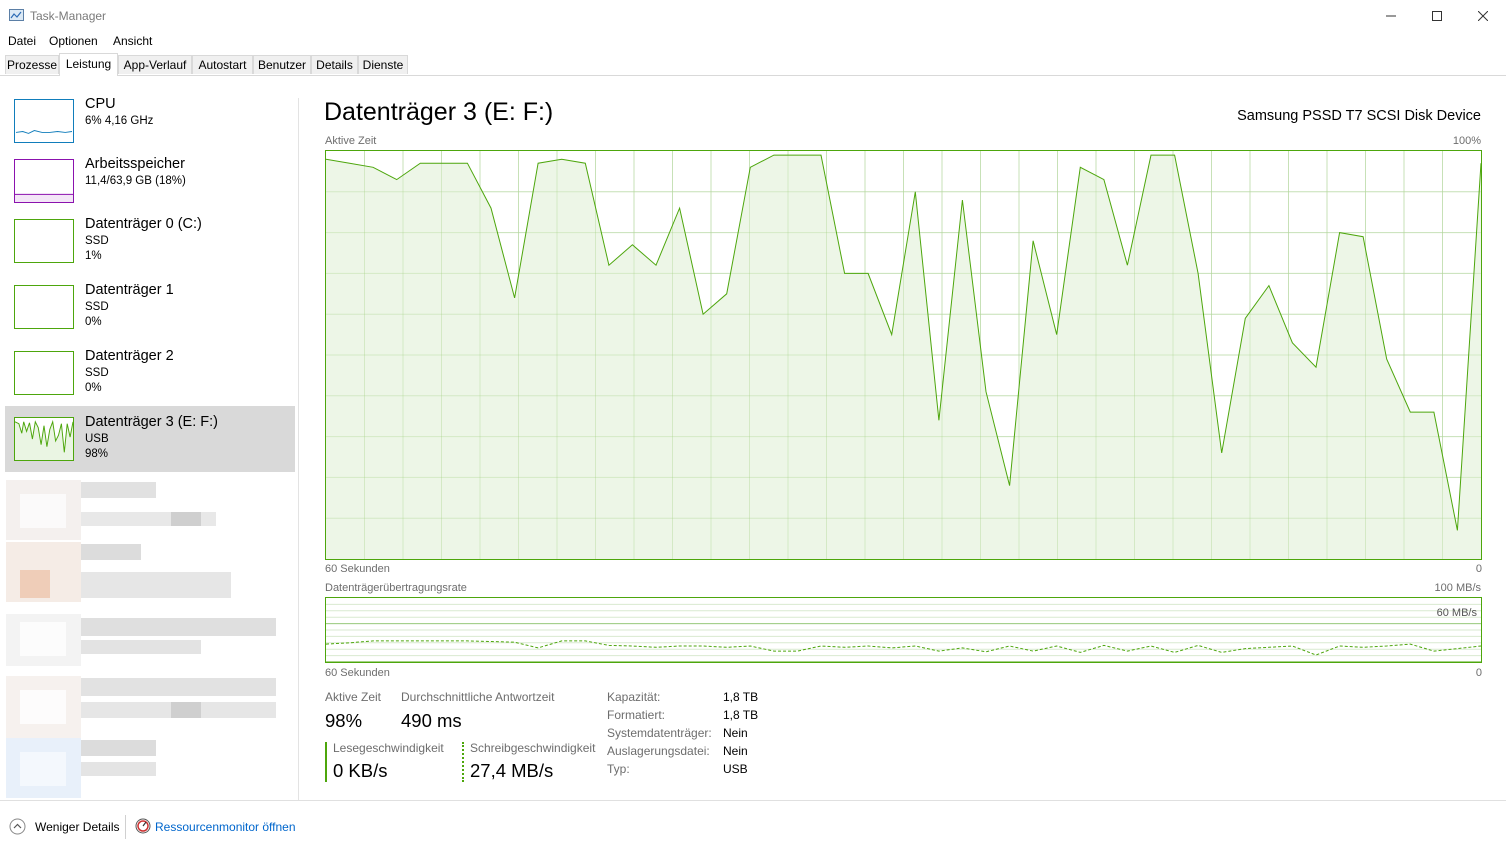  What do you see at coordinates (88, 64) in the screenshot?
I see `tab-leistung: Leistung` at bounding box center [88, 64].